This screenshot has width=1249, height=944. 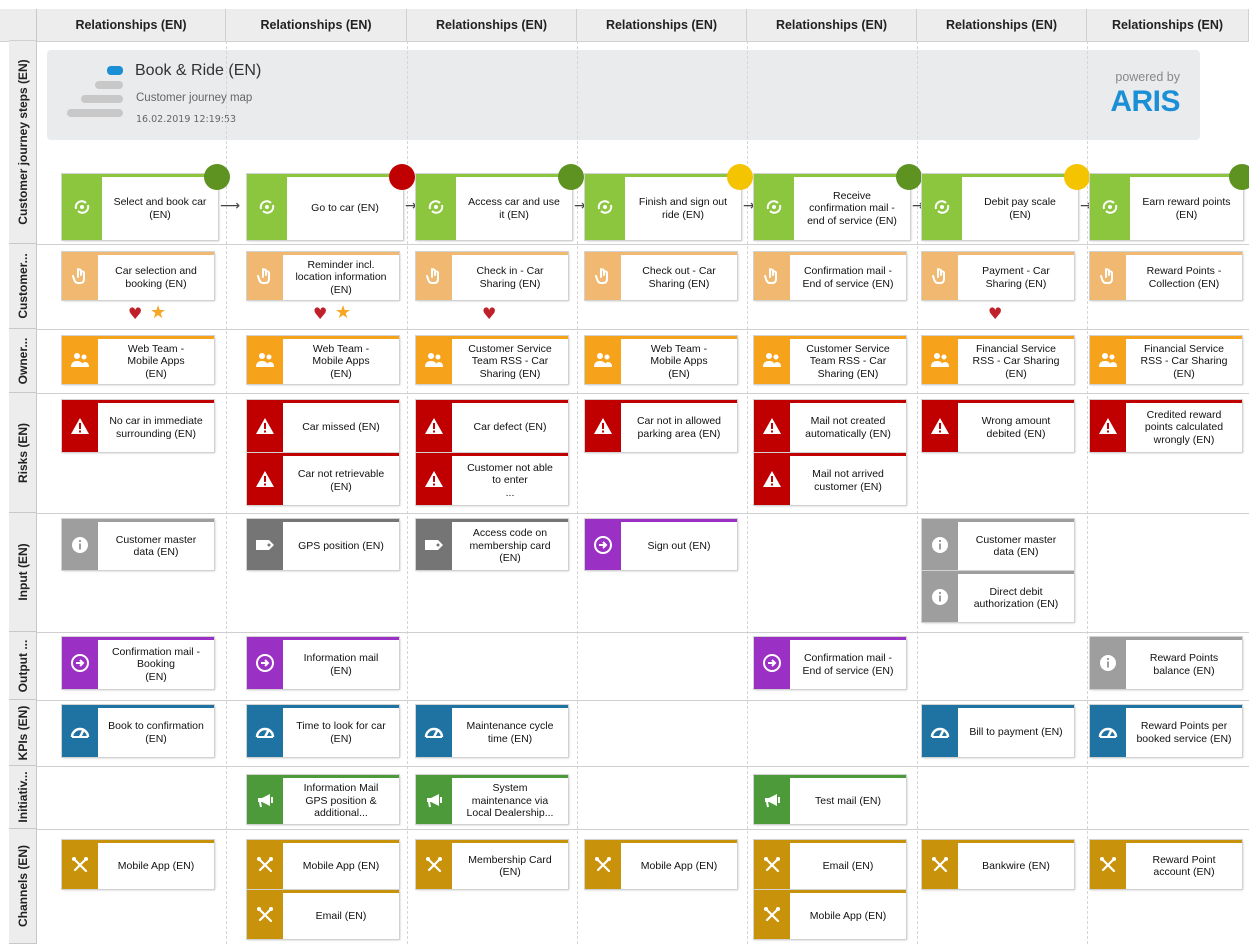 What do you see at coordinates (138, 276) in the screenshot?
I see `touchpoint-card: Car selection and booking (EN)` at bounding box center [138, 276].